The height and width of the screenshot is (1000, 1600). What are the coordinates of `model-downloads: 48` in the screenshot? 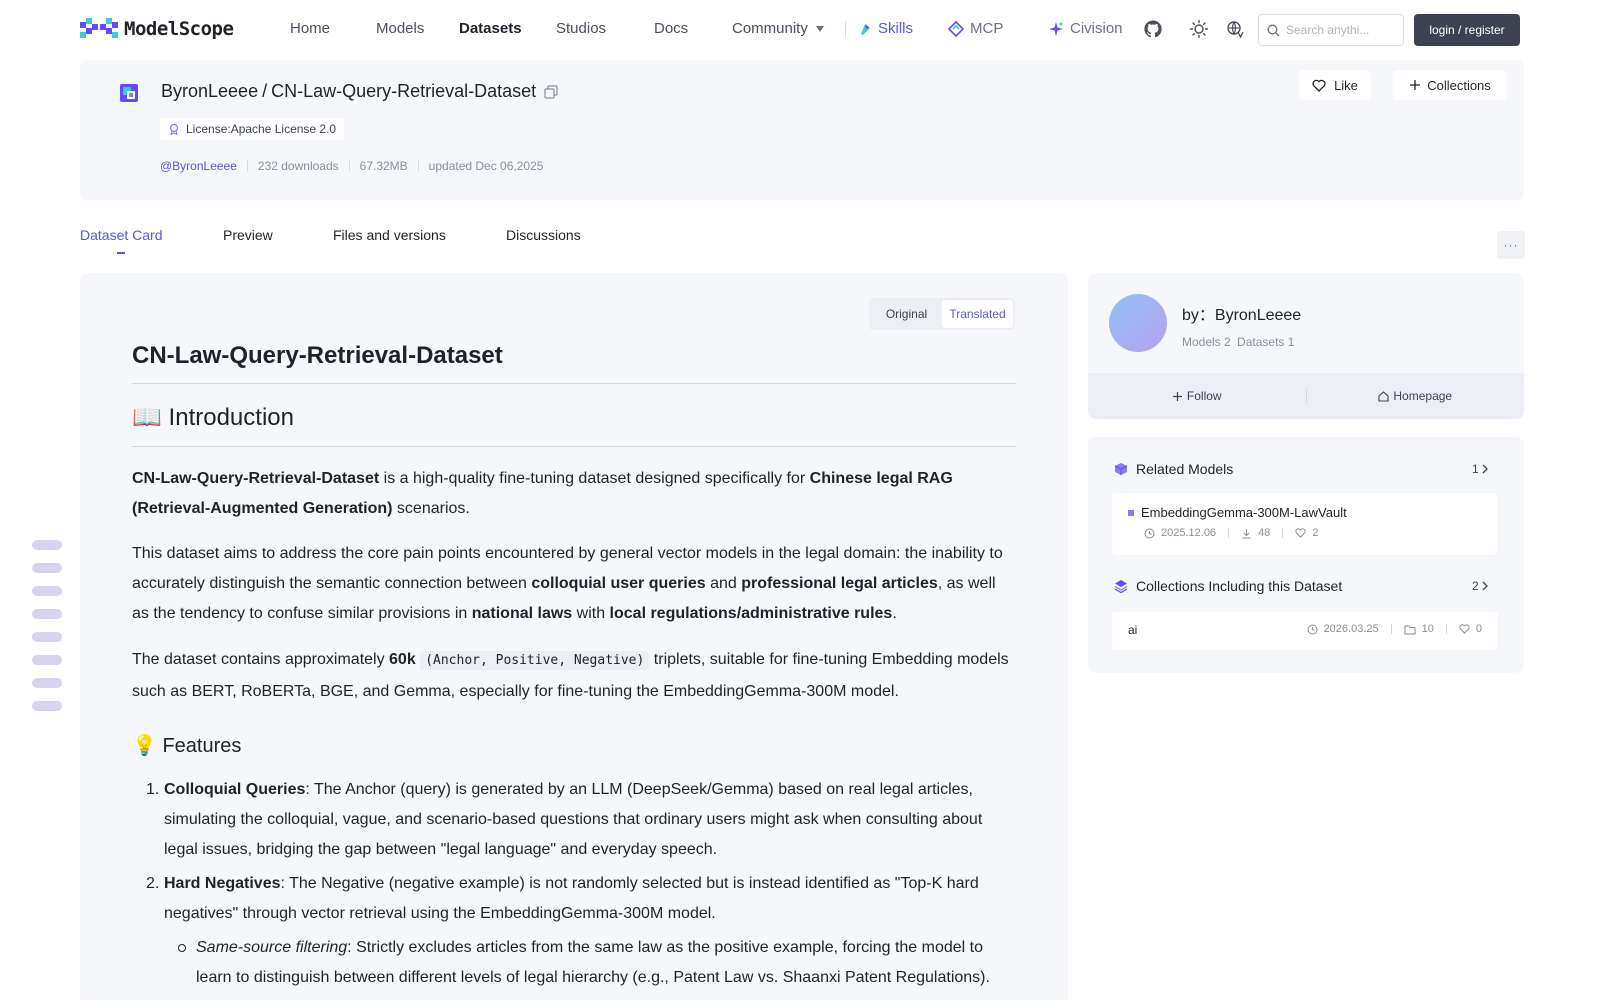 It's located at (1264, 533).